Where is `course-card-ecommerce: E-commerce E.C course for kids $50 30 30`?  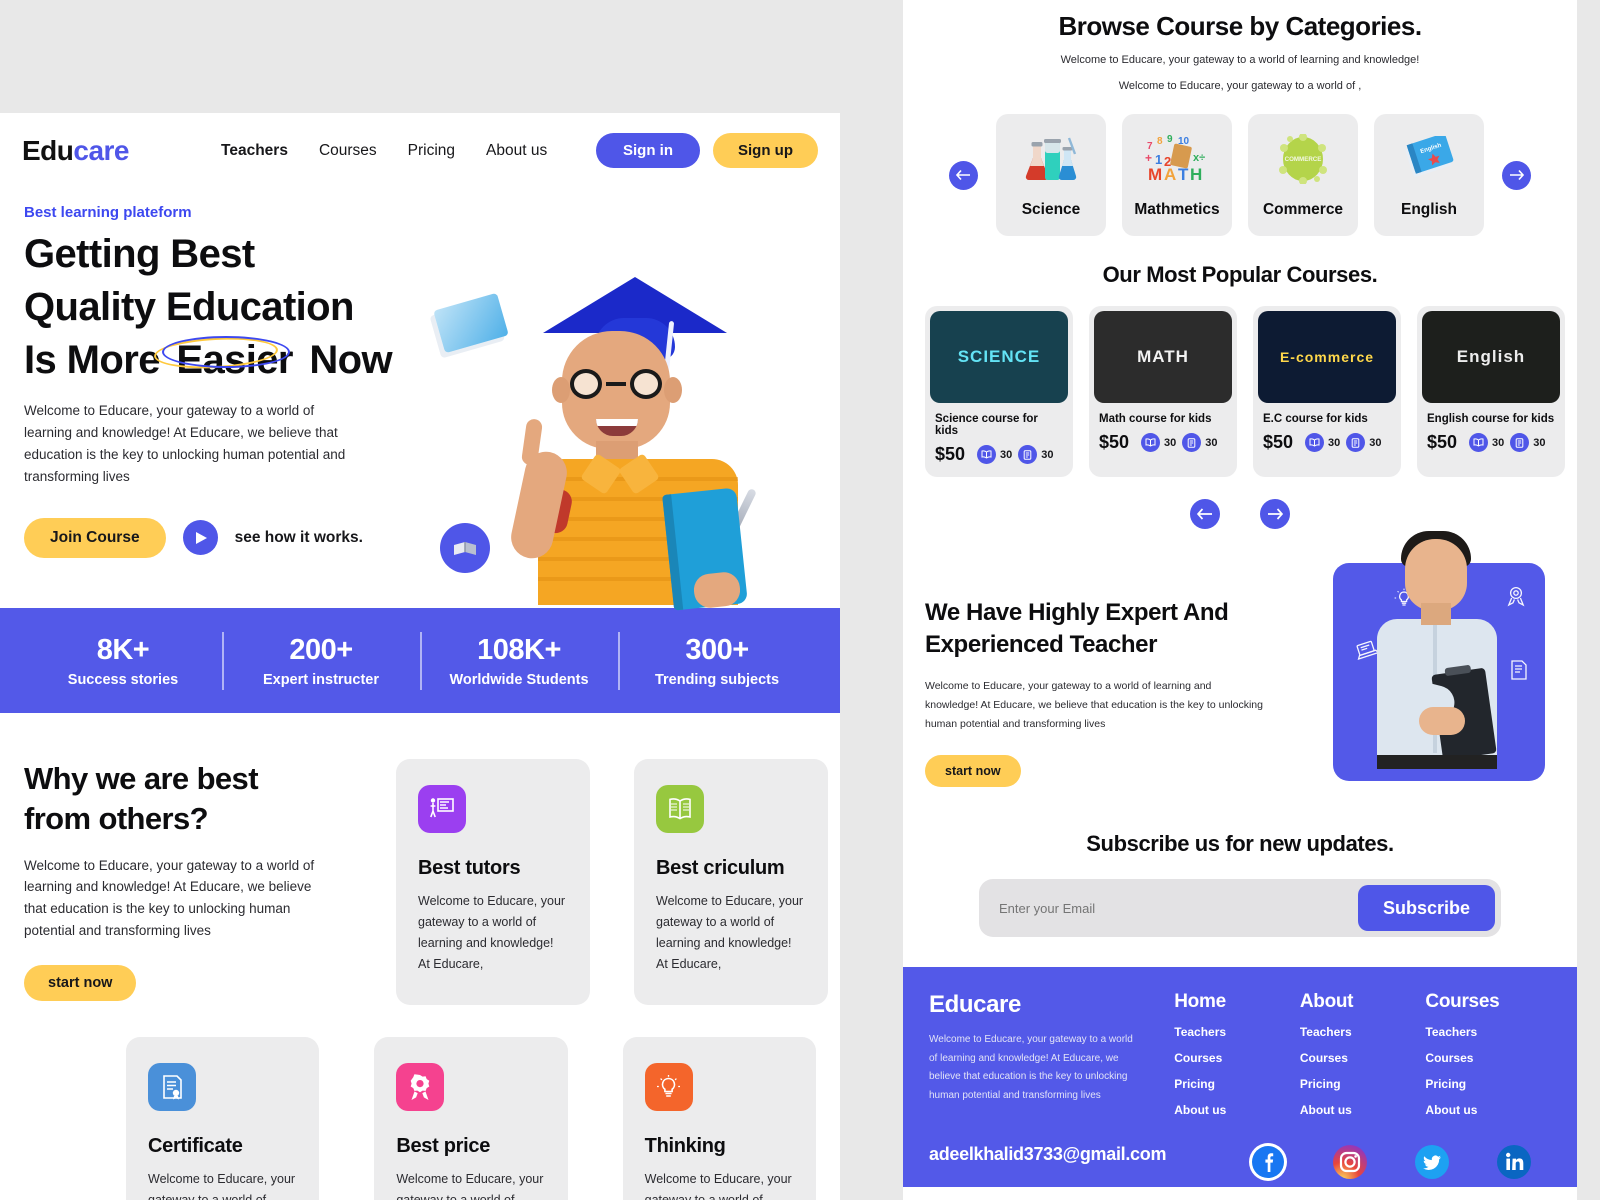 course-card-ecommerce: E-commerce E.C course for kids $50 30 30 is located at coordinates (1327, 391).